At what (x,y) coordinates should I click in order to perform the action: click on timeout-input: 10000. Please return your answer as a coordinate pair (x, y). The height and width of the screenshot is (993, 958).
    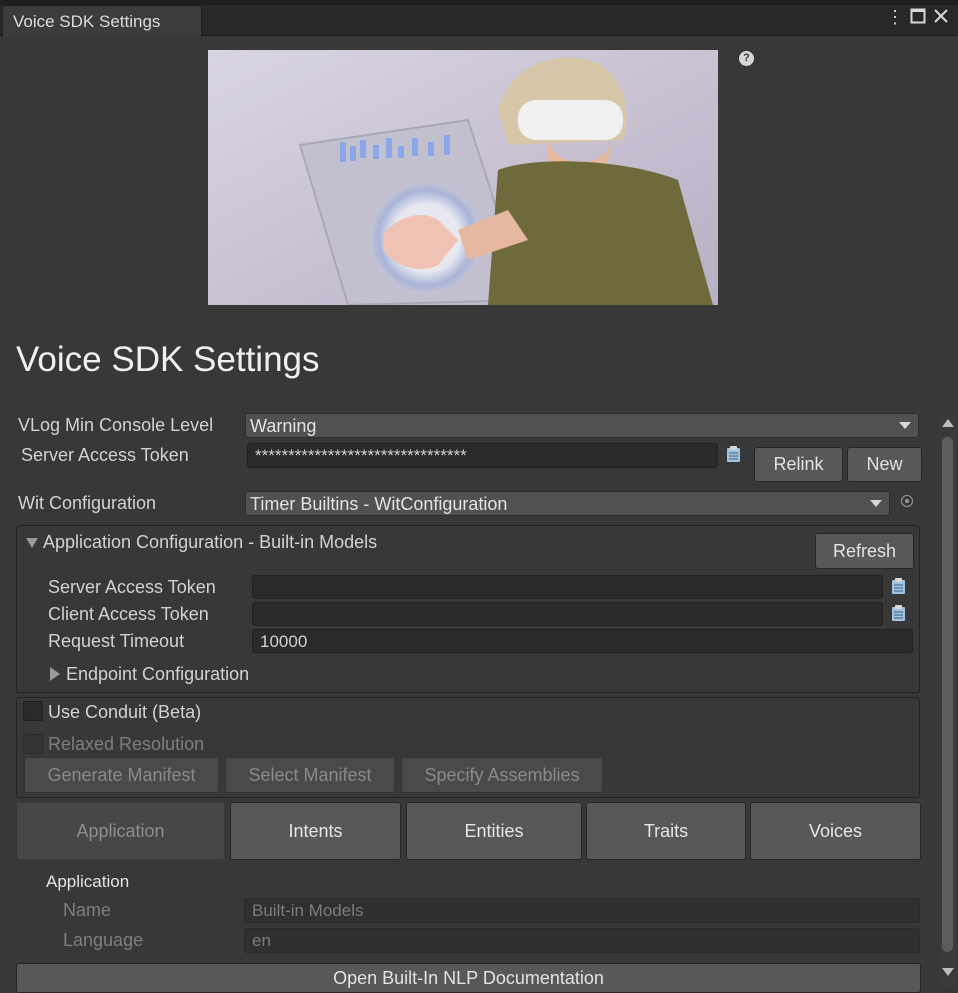
    Looking at the image, I should click on (582, 641).